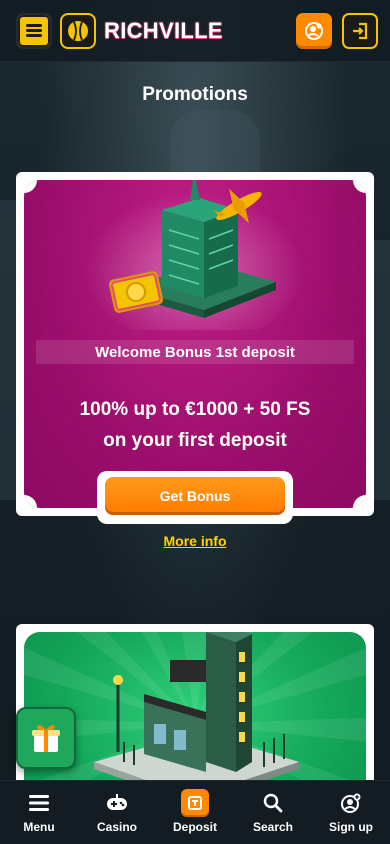  I want to click on nav-item-menu: Menu, so click(39, 812).